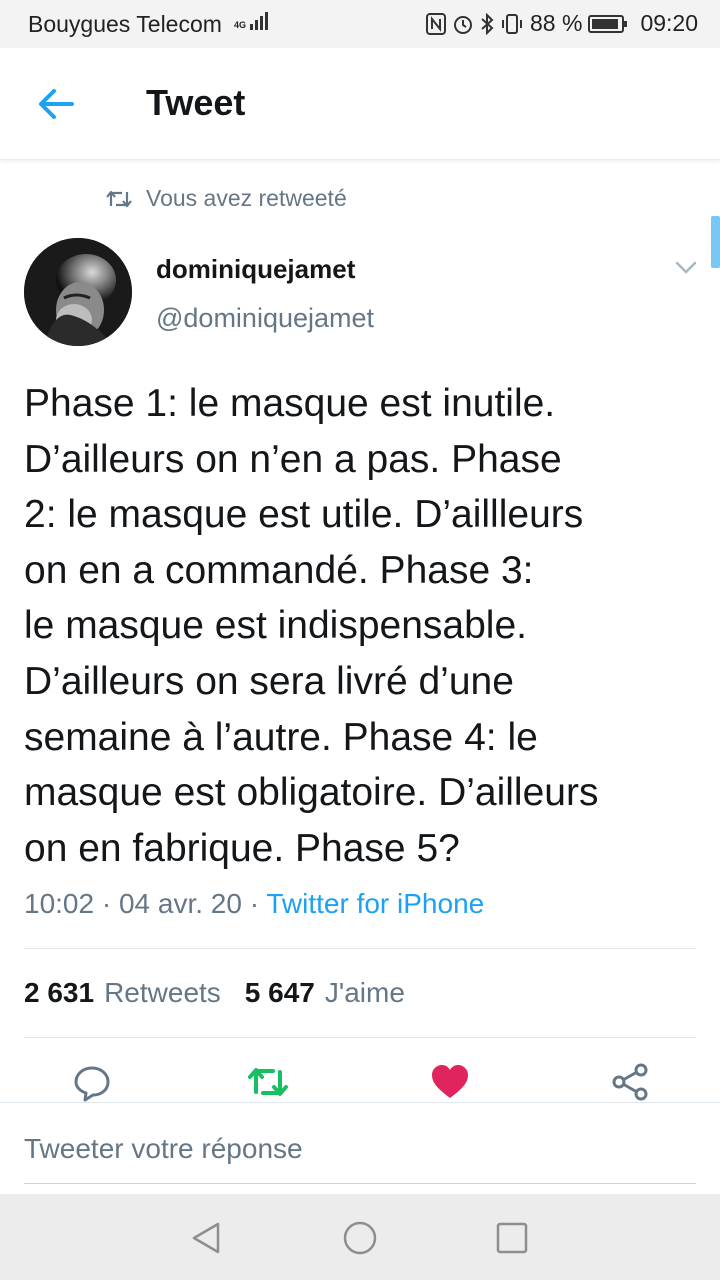 The width and height of the screenshot is (720, 1280). I want to click on battery-percent: 88 %, so click(556, 23).